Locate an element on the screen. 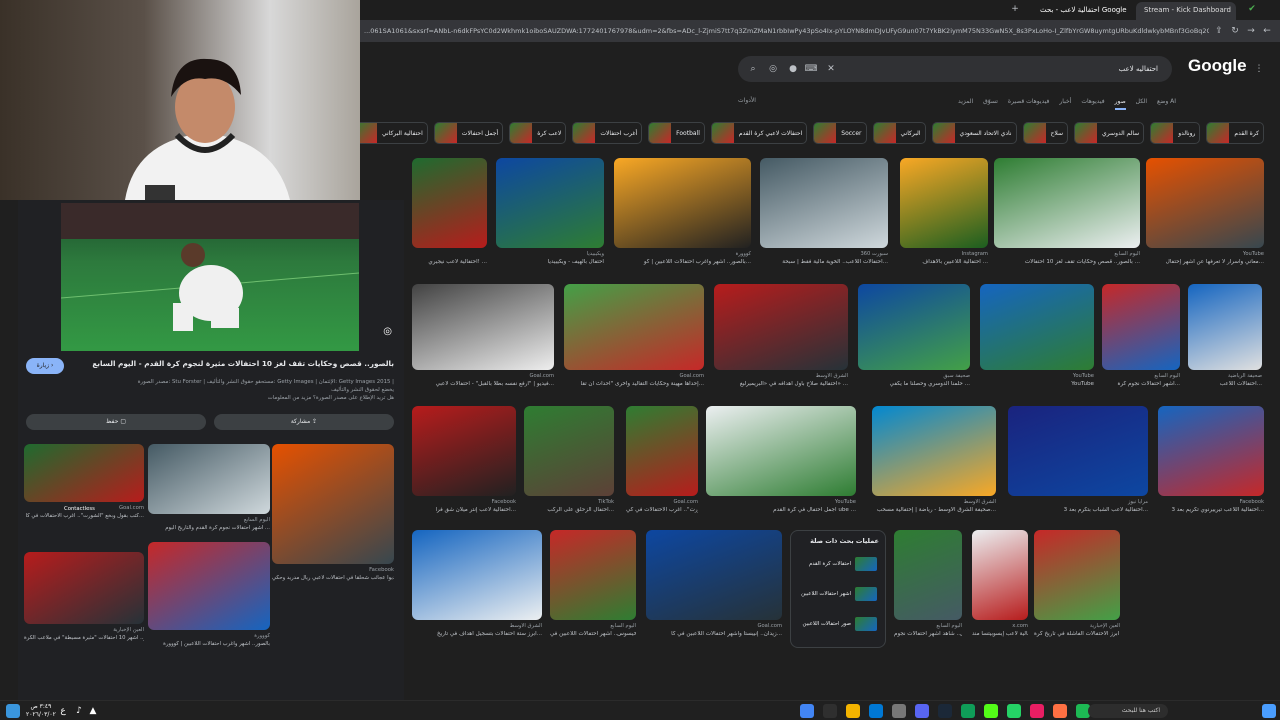 The height and width of the screenshot is (720, 1280). lens-icon: ◎ is located at coordinates (387, 331).